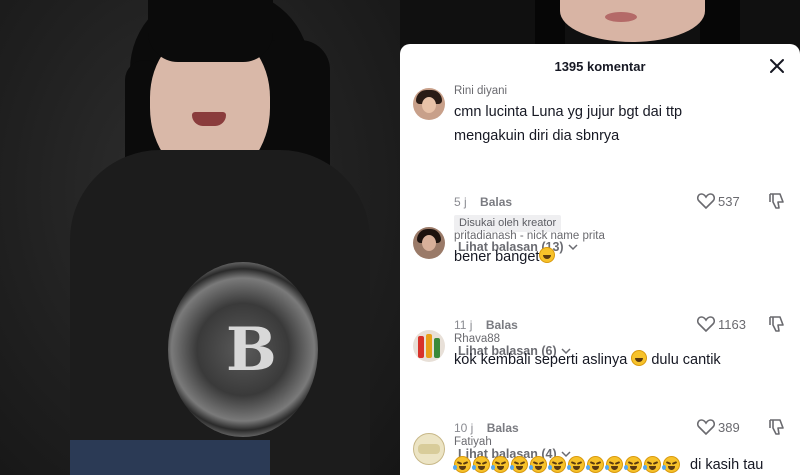 The height and width of the screenshot is (475, 800). I want to click on emblem-letter: B, so click(251, 350).